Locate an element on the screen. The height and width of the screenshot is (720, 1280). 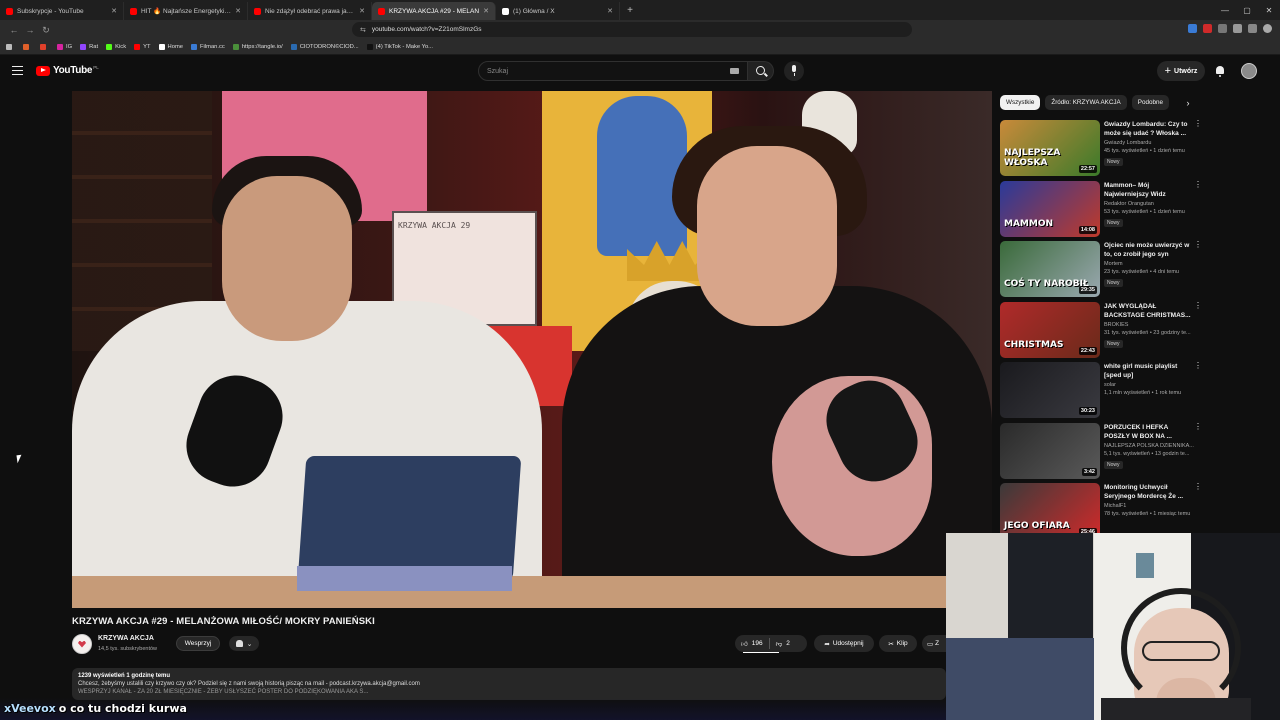
share-button: ➦ Udostępnij is located at coordinates (844, 643).